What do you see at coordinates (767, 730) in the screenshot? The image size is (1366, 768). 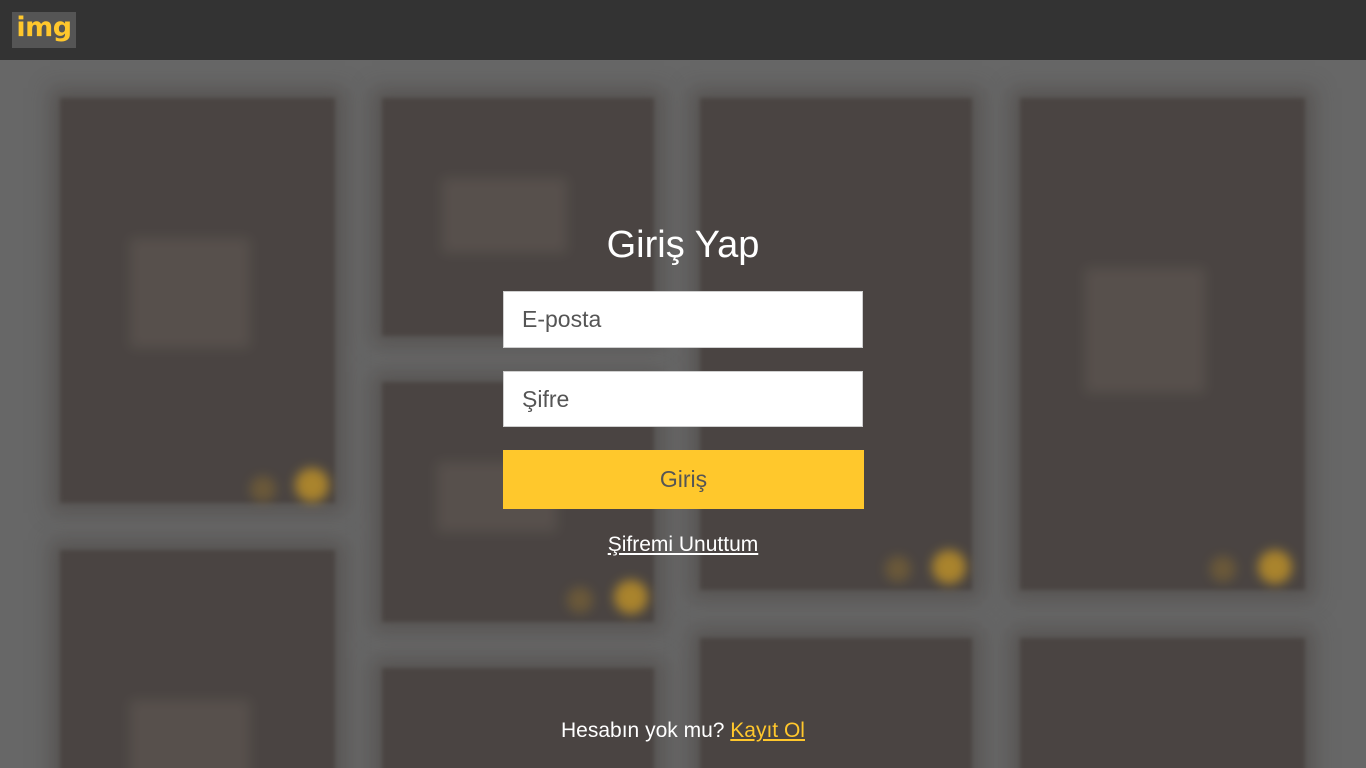 I see `signup-link: Kayıt Ol` at bounding box center [767, 730].